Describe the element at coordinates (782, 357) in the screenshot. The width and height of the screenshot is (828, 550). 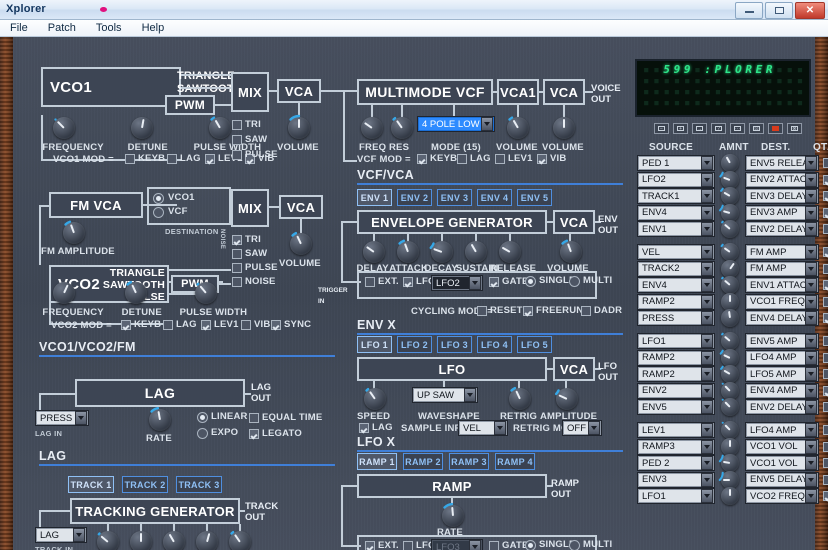
I see `matrix-dest-12: LFO4 AMP` at that location.